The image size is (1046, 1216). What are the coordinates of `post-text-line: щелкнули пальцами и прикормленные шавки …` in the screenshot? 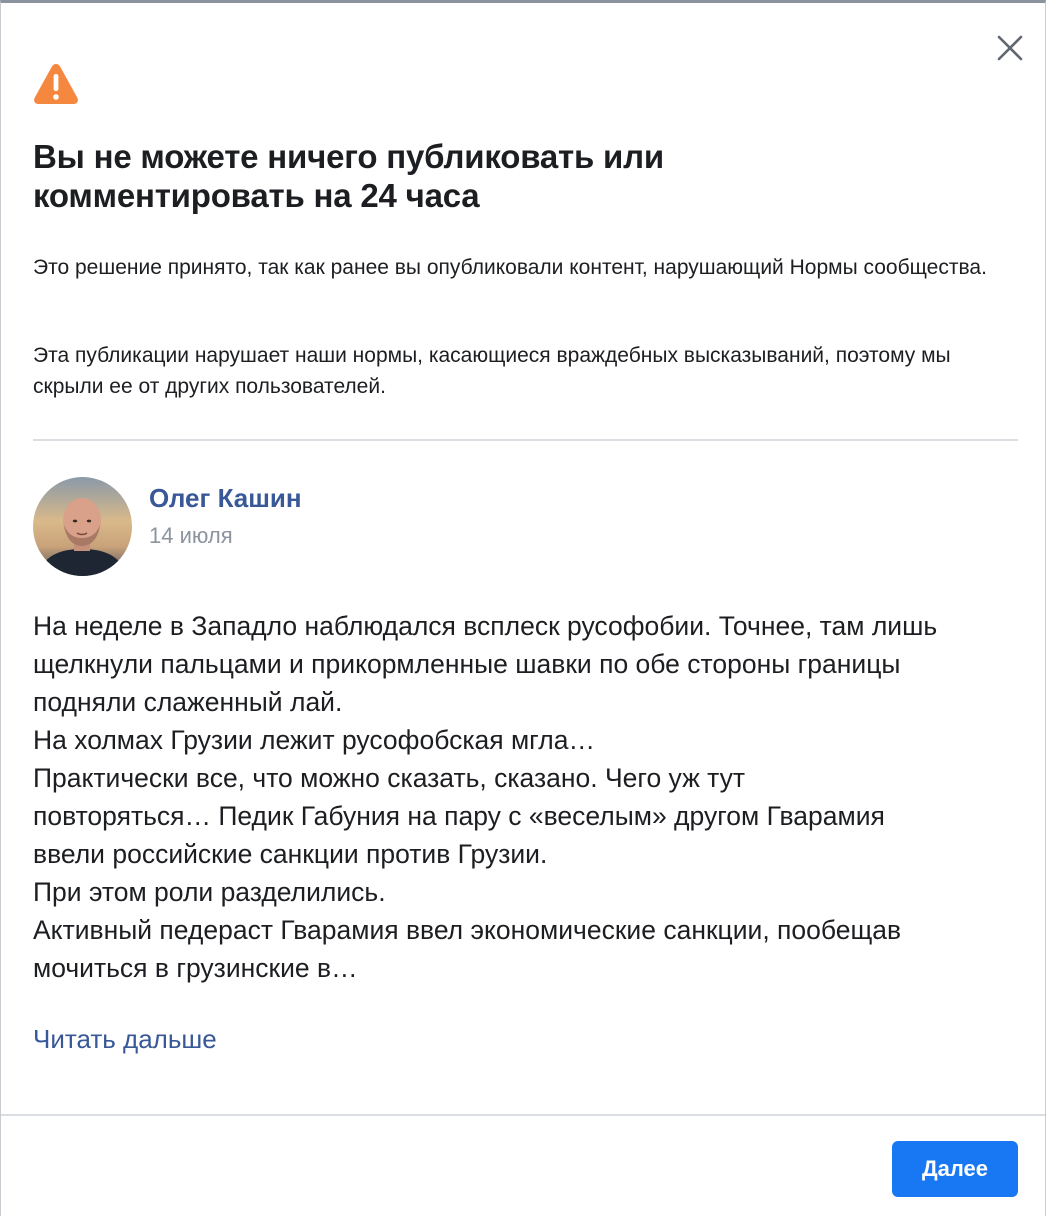 It's located at (467, 664).